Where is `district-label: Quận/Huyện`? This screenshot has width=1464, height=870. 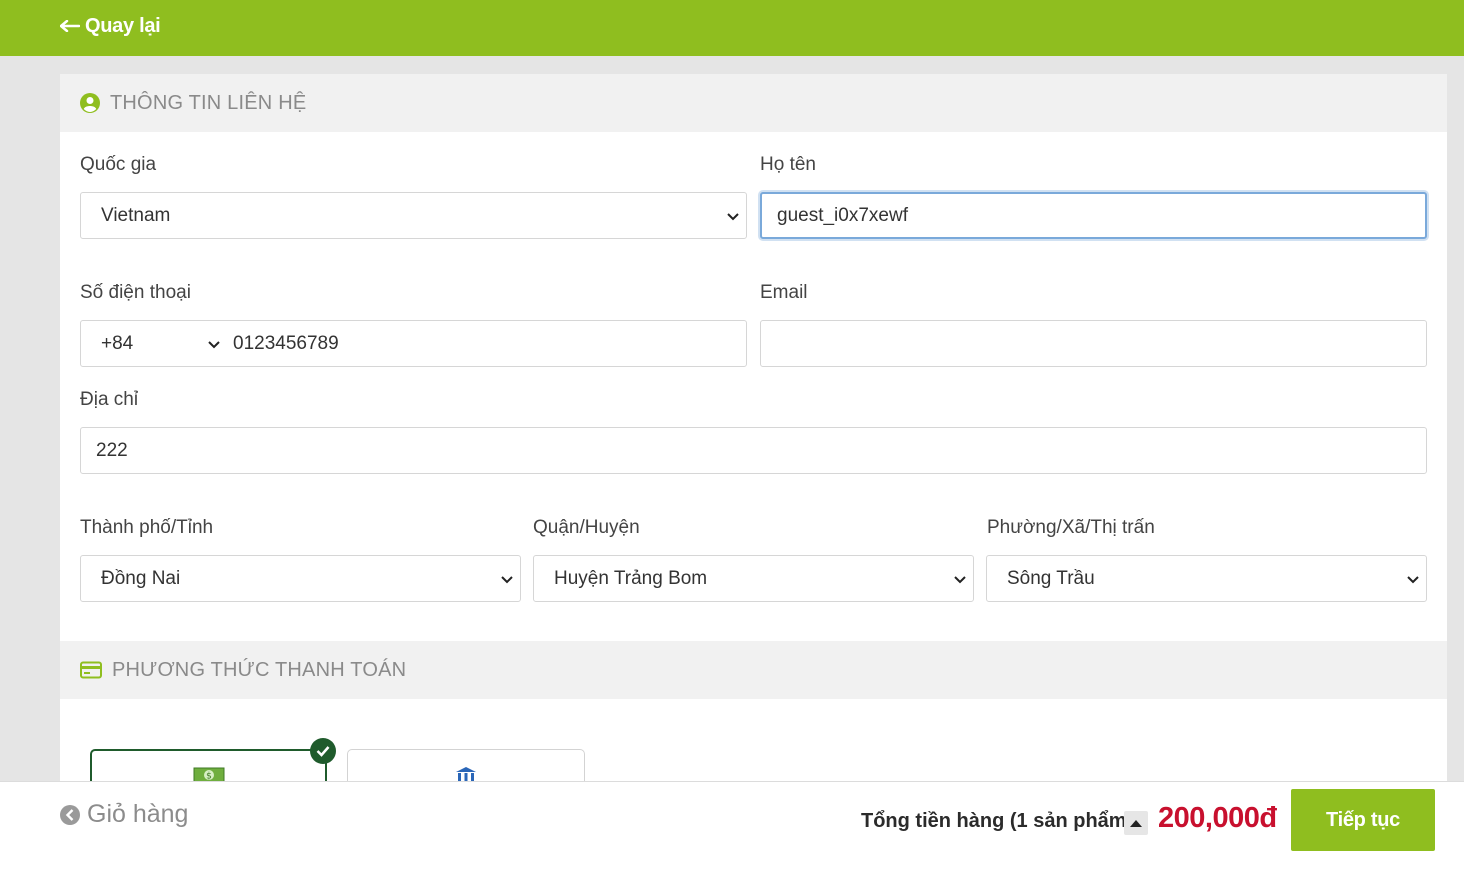
district-label: Quận/Huyện is located at coordinates (586, 527).